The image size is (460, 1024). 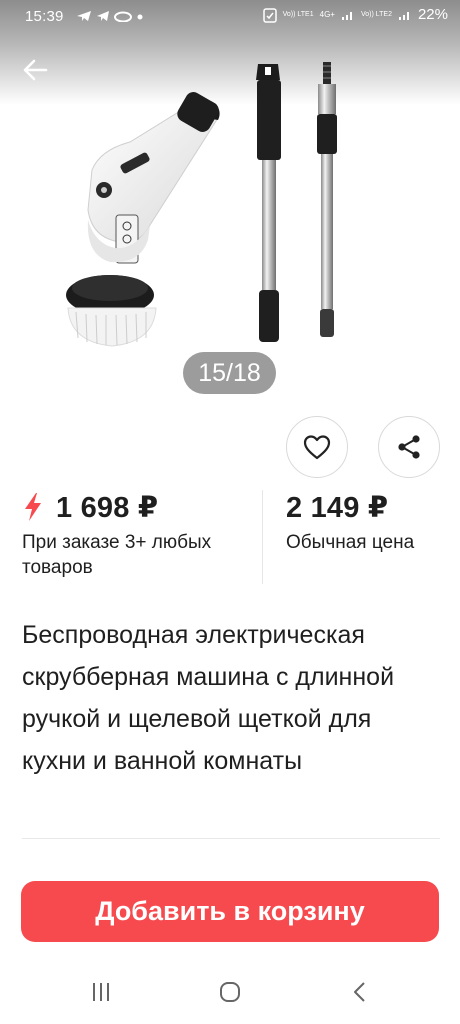 I want to click on share-icon, so click(x=409, y=447).